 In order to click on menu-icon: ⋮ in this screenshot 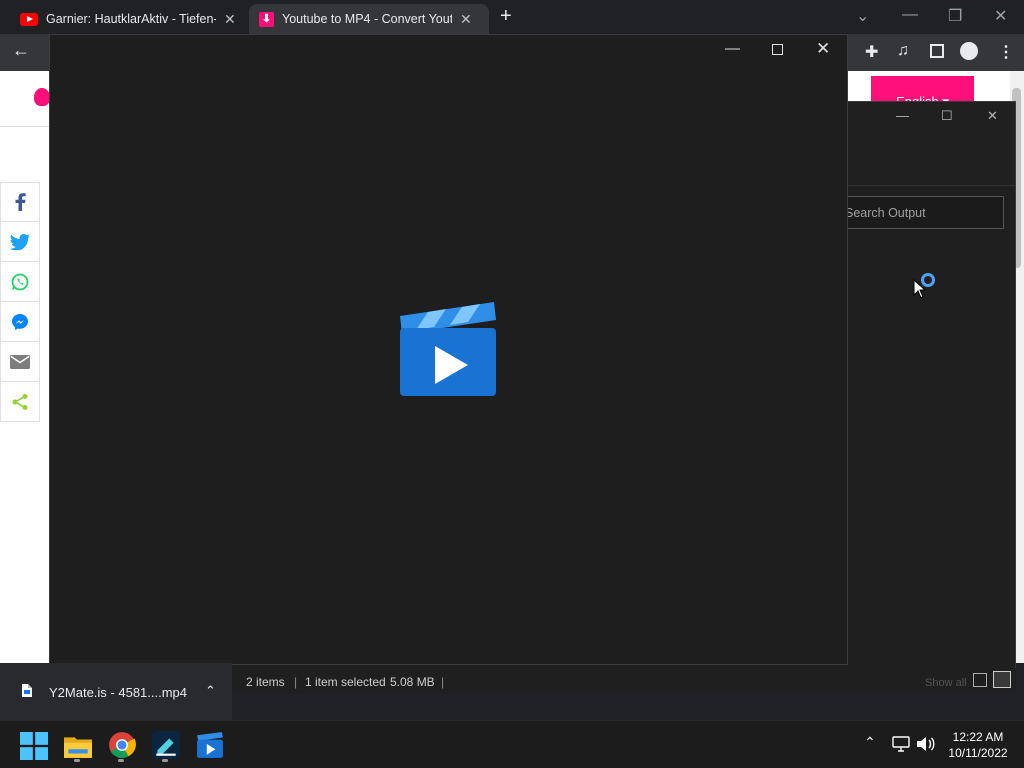, I will do `click(1006, 52)`.